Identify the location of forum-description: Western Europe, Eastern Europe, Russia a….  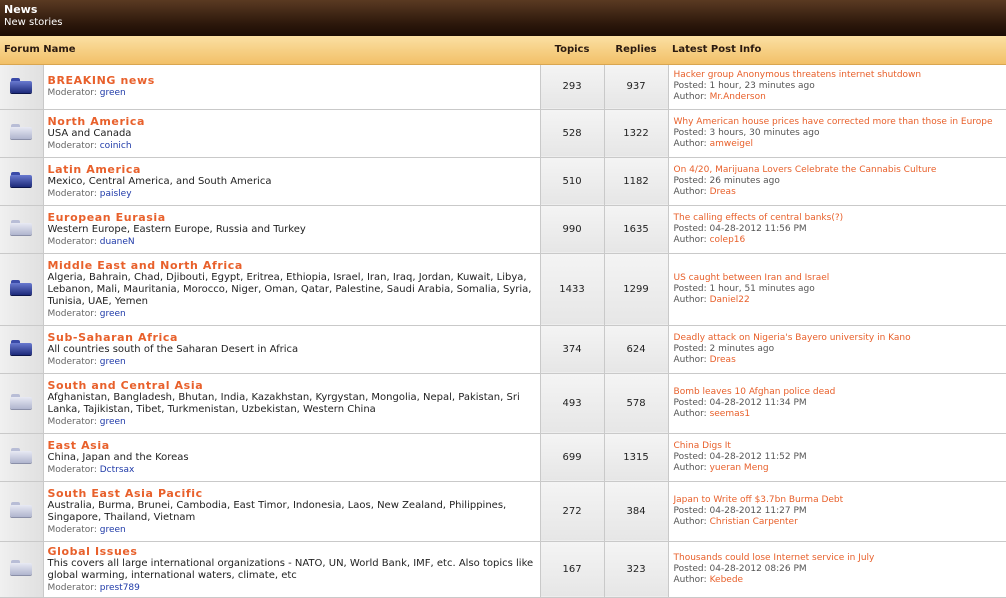
(176, 229).